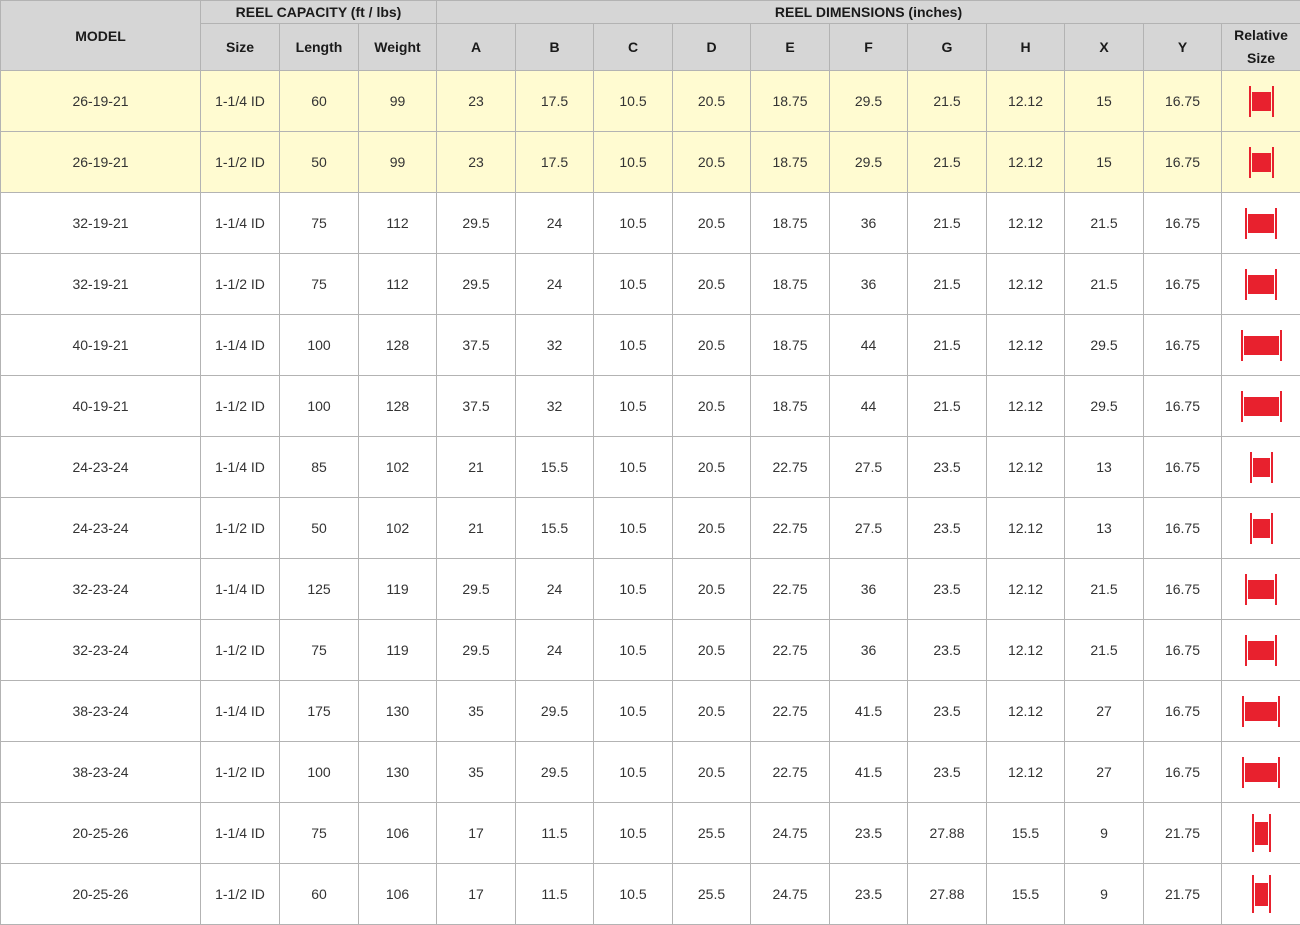  I want to click on model-cell: 24-23-24, so click(100, 467).